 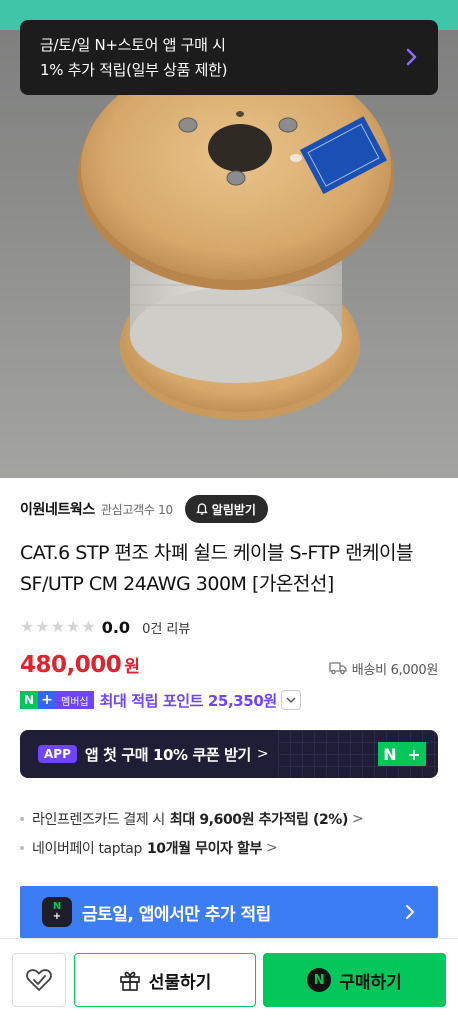 I want to click on alarm-subscribe-button: 알림받기, so click(x=226, y=509).